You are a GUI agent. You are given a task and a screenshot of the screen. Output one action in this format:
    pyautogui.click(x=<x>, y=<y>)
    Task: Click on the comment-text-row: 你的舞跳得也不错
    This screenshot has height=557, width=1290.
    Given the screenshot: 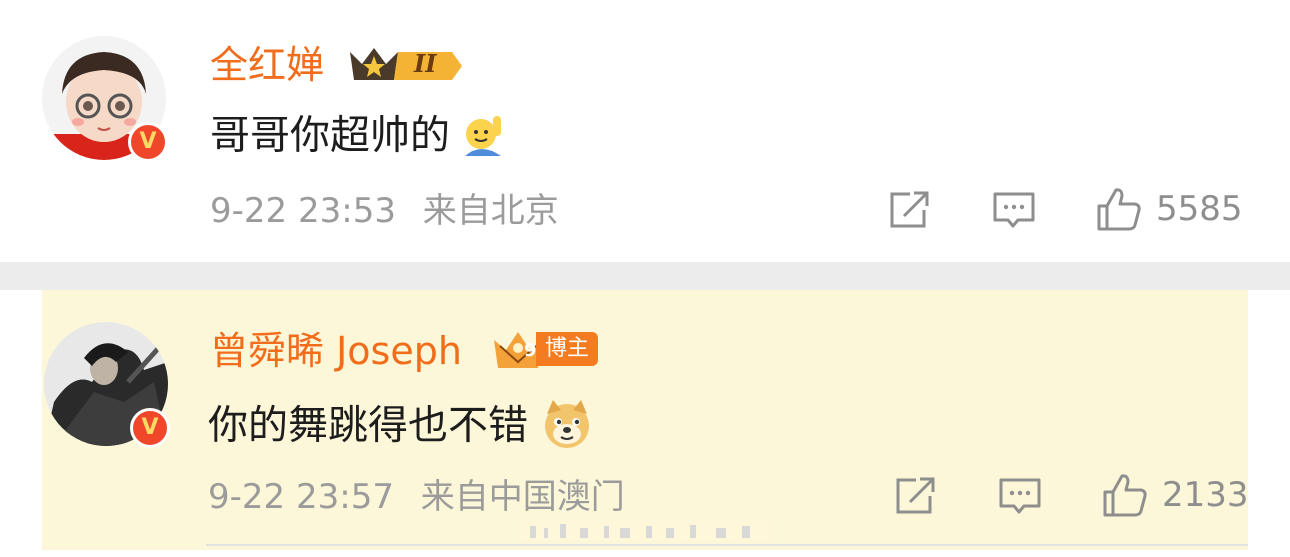 What is the action you would take?
    pyautogui.click(x=400, y=427)
    